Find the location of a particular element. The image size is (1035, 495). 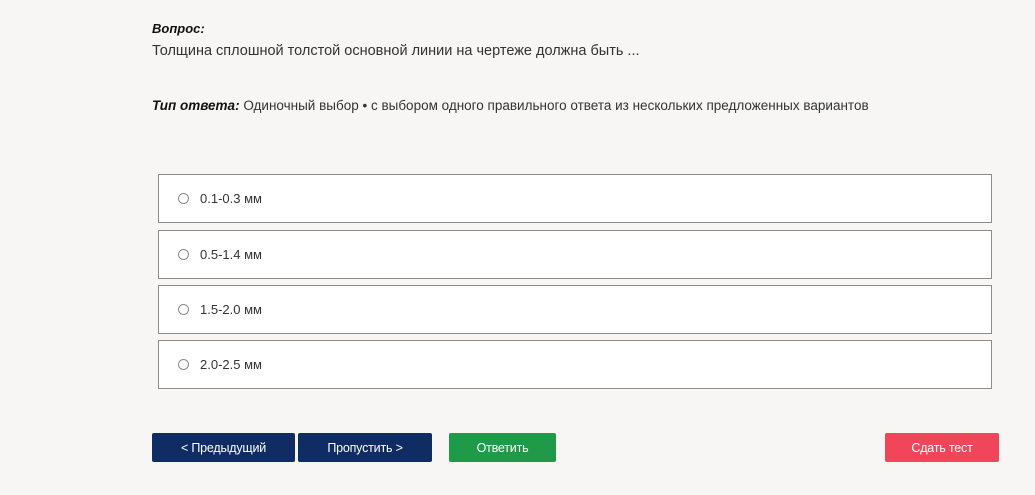

option-label: 0.5-1.4 мм is located at coordinates (231, 254).